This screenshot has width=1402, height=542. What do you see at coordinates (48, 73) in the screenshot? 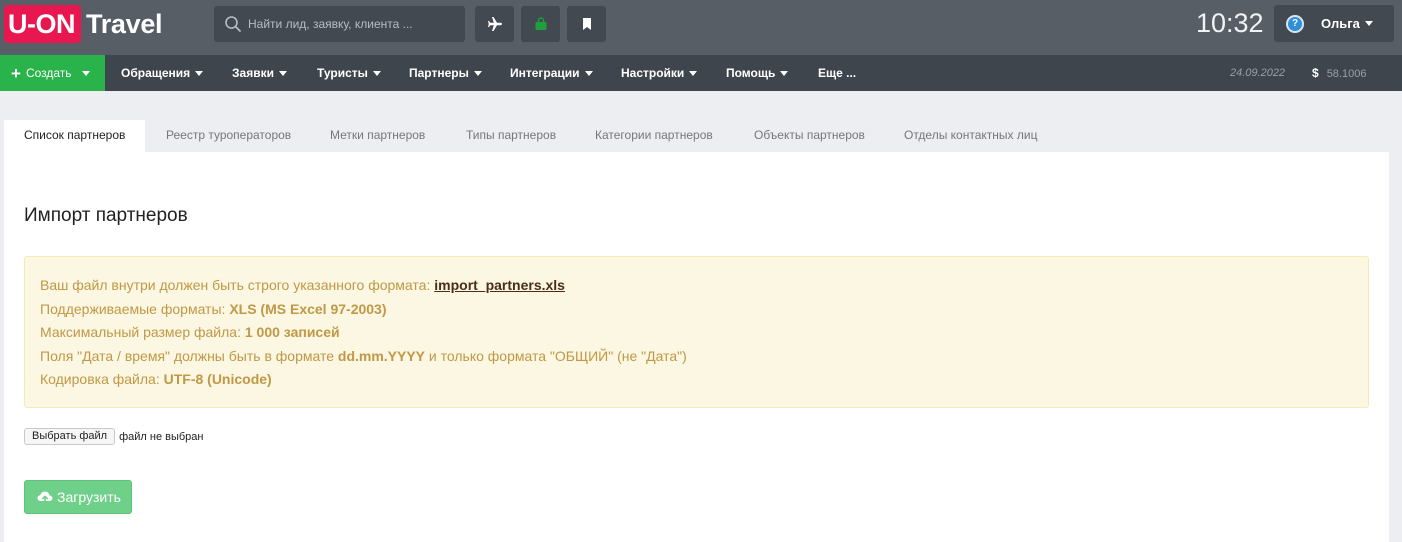
I see `create-label: Создать` at bounding box center [48, 73].